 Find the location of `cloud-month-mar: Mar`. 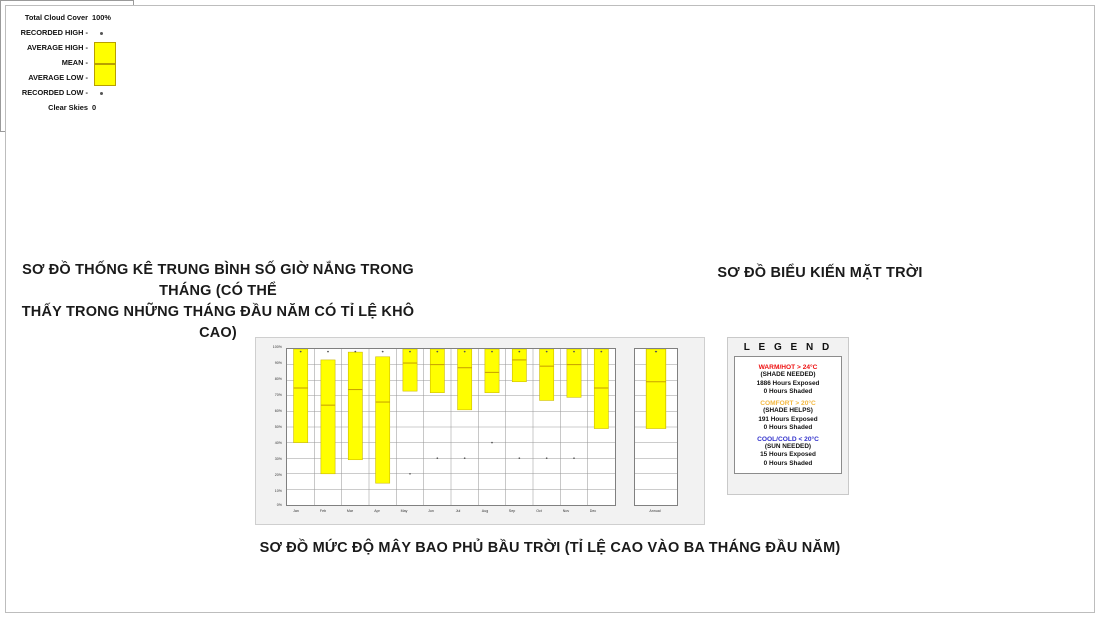

cloud-month-mar: Mar is located at coordinates (350, 511).